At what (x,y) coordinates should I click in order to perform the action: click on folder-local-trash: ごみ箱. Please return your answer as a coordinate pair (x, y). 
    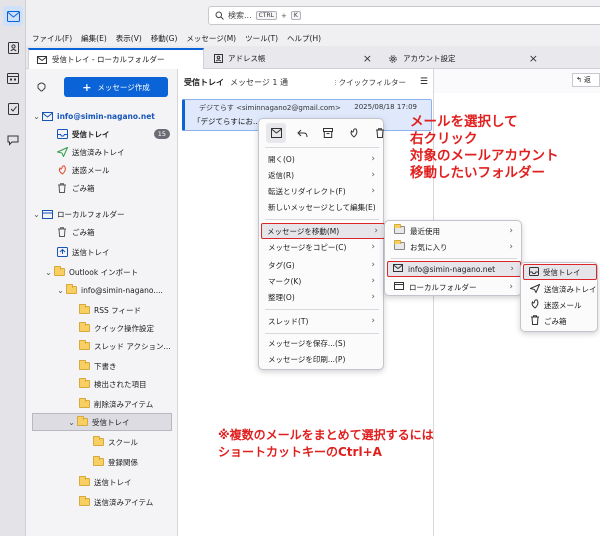
    Looking at the image, I should click on (102, 232).